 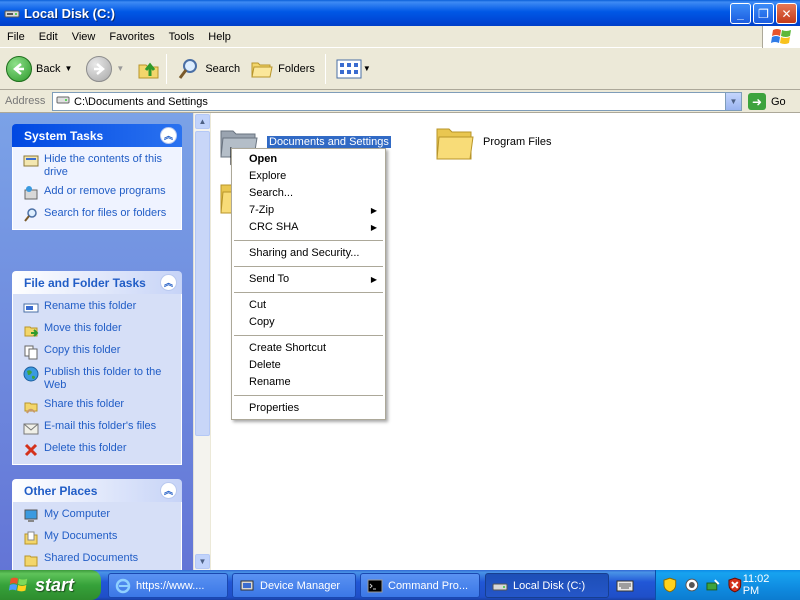 What do you see at coordinates (778, 101) in the screenshot?
I see `go-label: Go` at bounding box center [778, 101].